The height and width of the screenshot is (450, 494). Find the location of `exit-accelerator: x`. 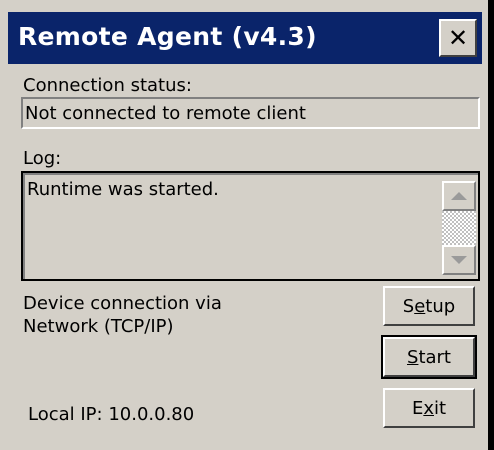

exit-accelerator: x is located at coordinates (428, 408).